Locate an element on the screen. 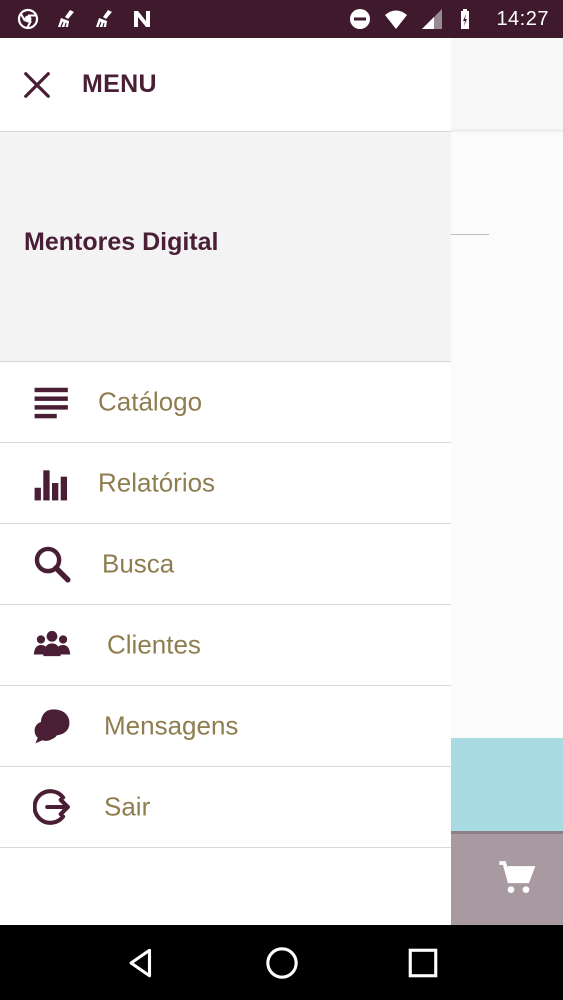  menu-item-label: Relatórios is located at coordinates (157, 482).